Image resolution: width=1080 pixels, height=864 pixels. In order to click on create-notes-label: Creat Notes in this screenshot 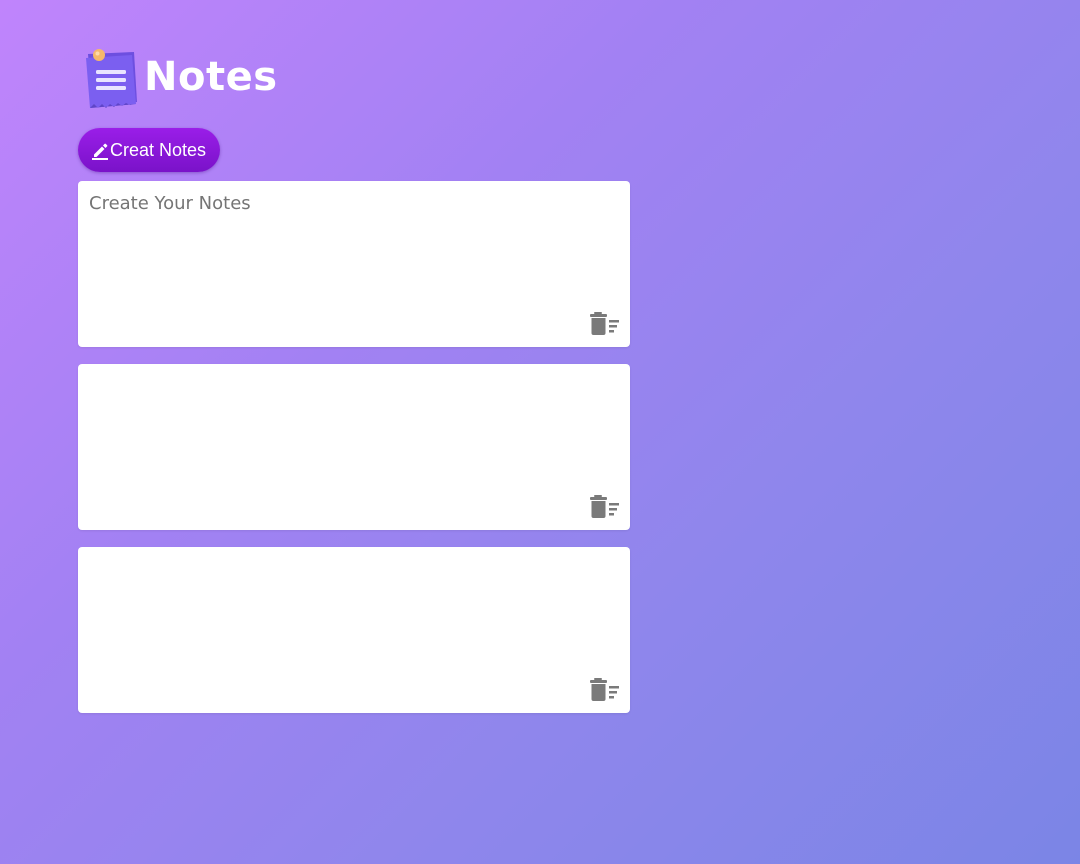, I will do `click(158, 149)`.